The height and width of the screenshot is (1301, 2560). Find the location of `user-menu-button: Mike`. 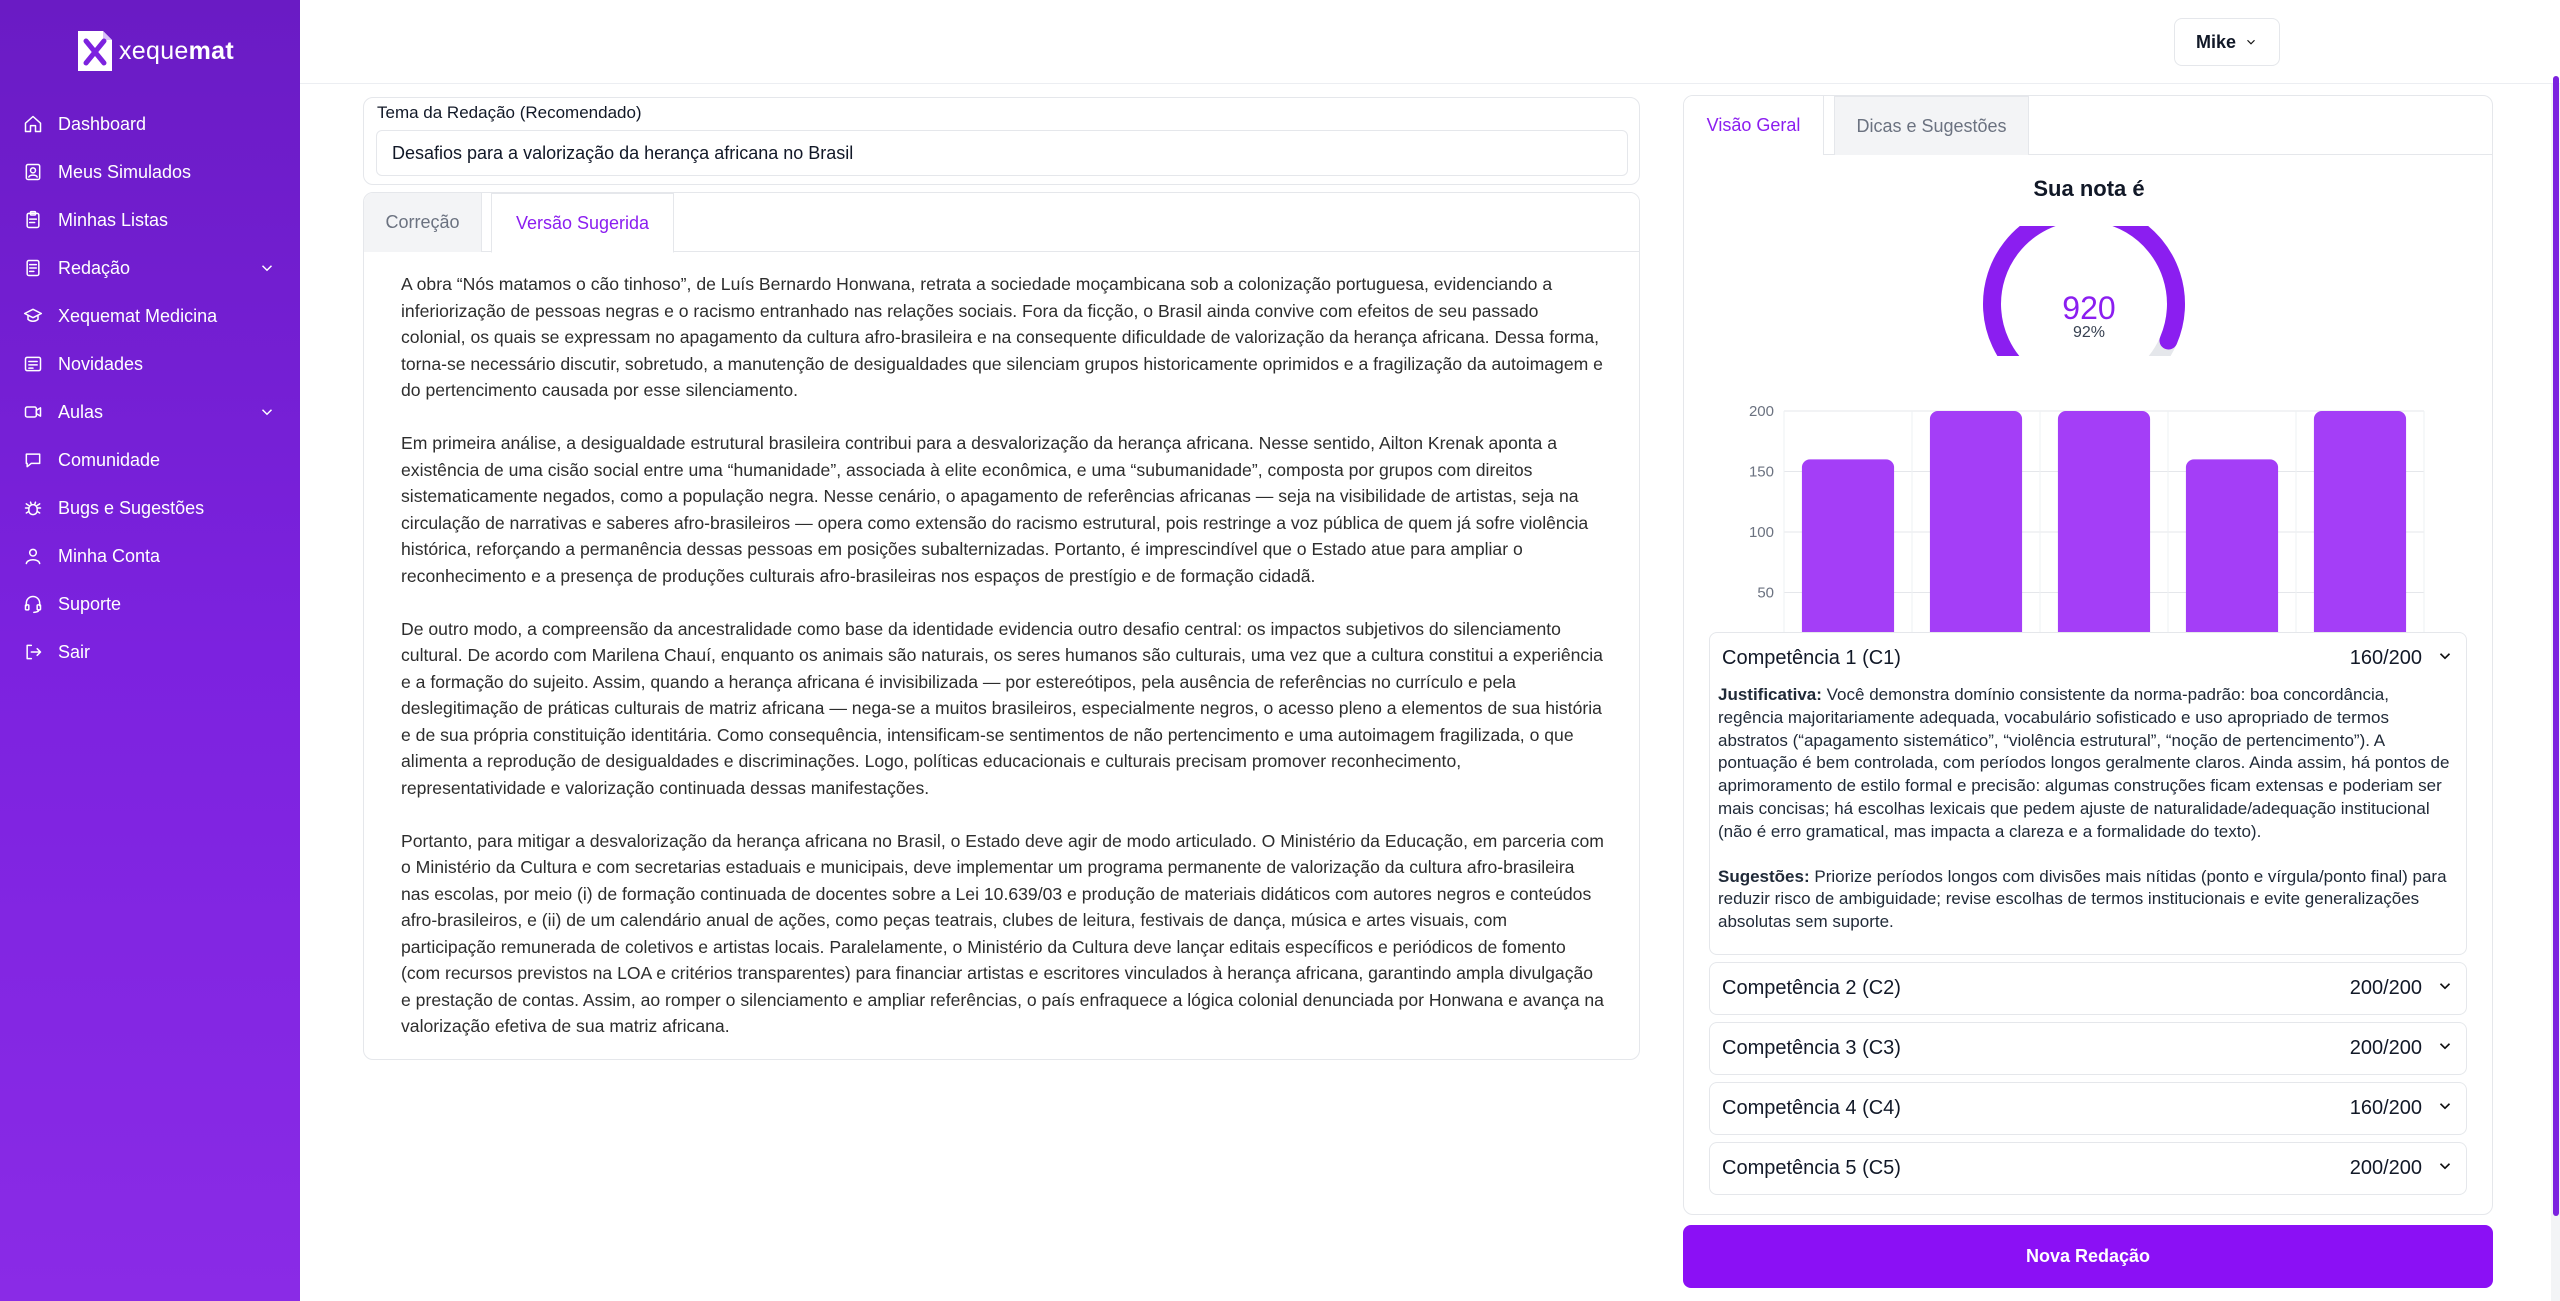

user-menu-button: Mike is located at coordinates (2227, 42).